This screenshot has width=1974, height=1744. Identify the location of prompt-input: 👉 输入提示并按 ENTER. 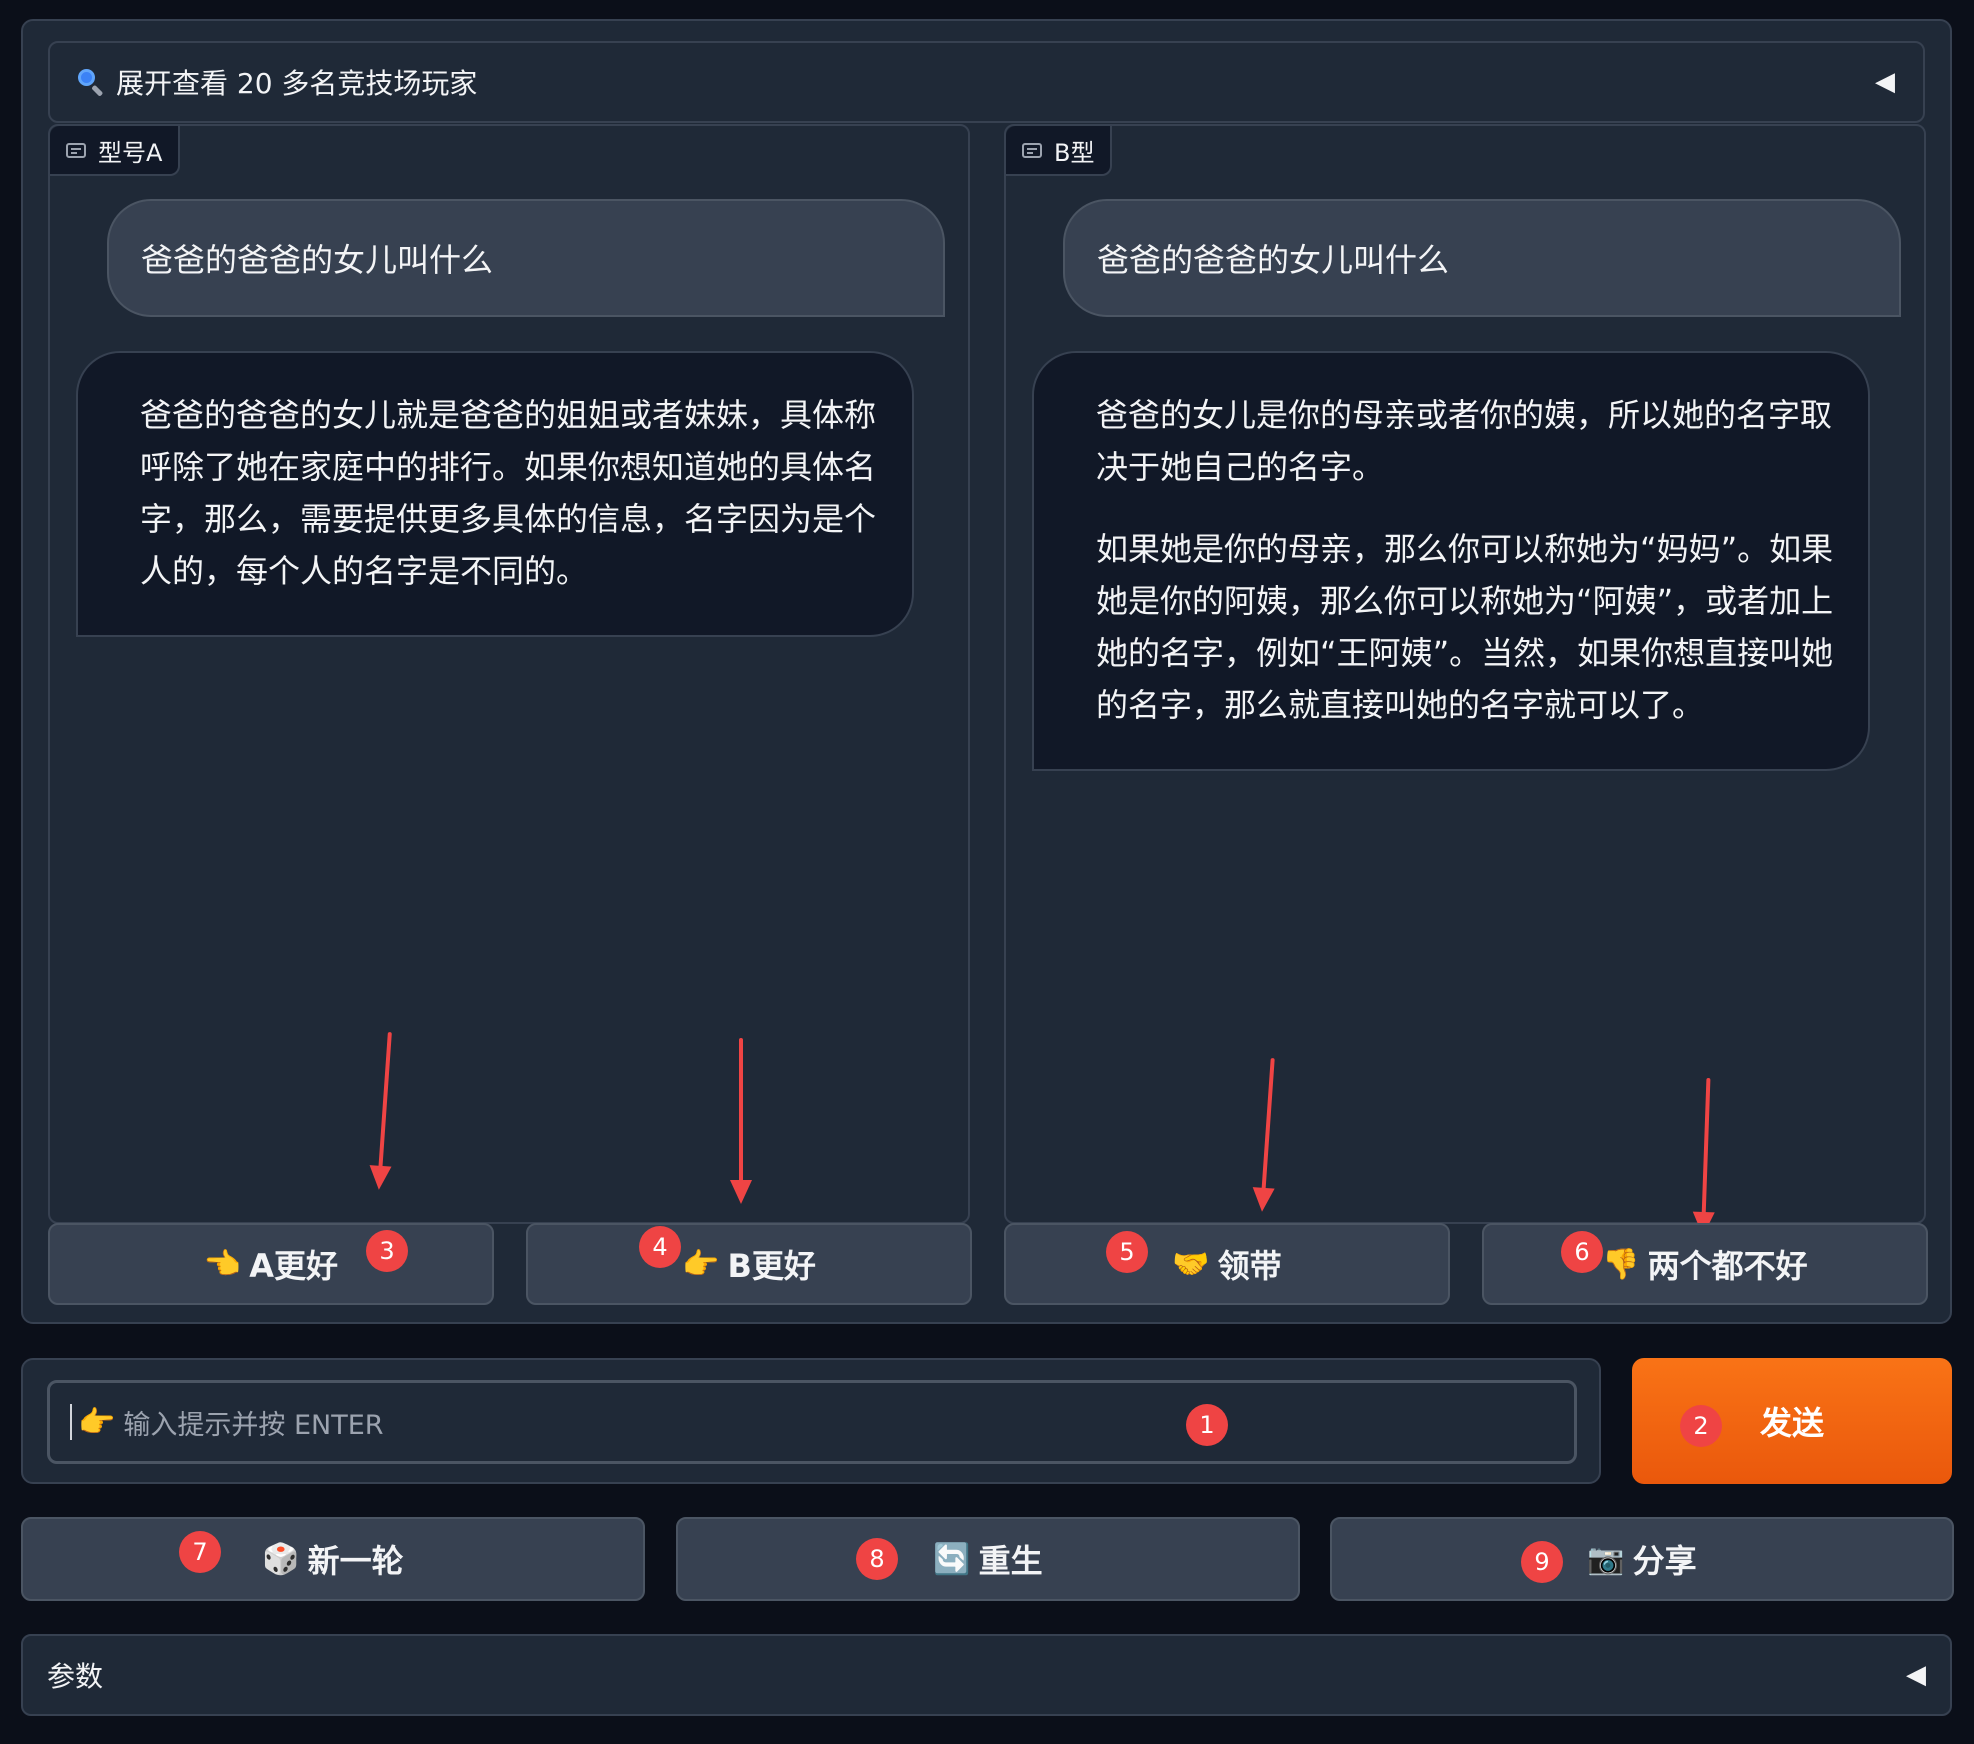
(812, 1422).